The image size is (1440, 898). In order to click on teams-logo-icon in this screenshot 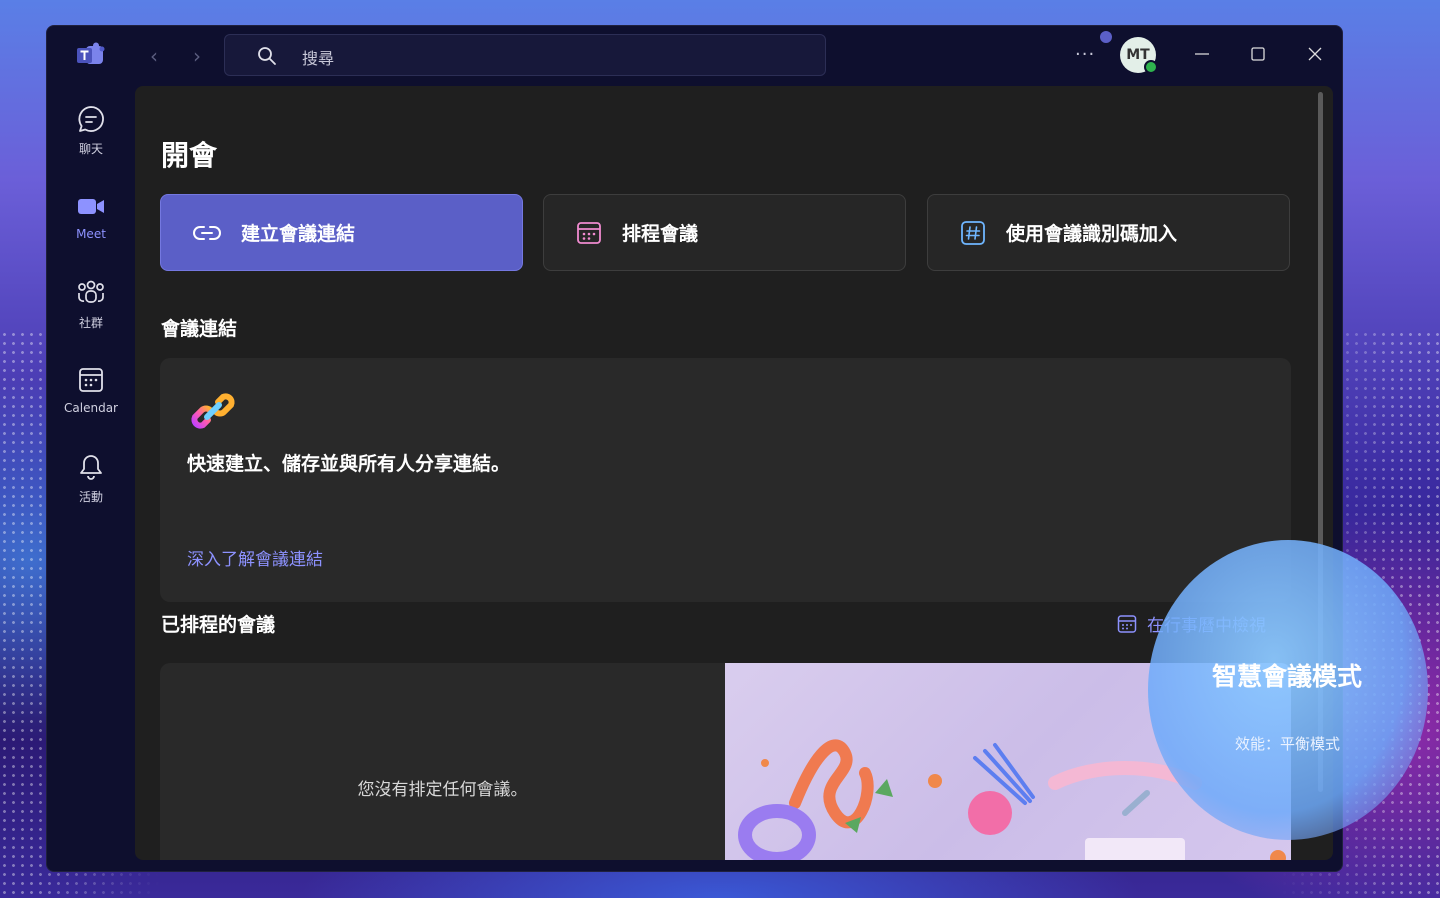, I will do `click(91, 53)`.